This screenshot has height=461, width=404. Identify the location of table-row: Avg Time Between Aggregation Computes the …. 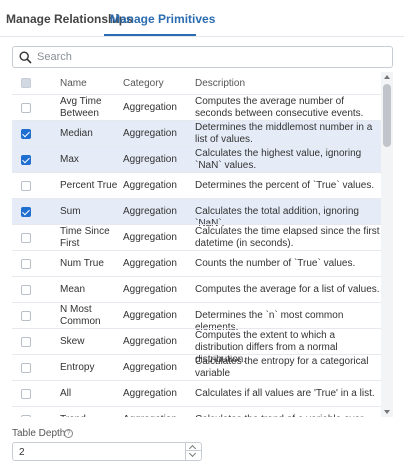
(196, 107).